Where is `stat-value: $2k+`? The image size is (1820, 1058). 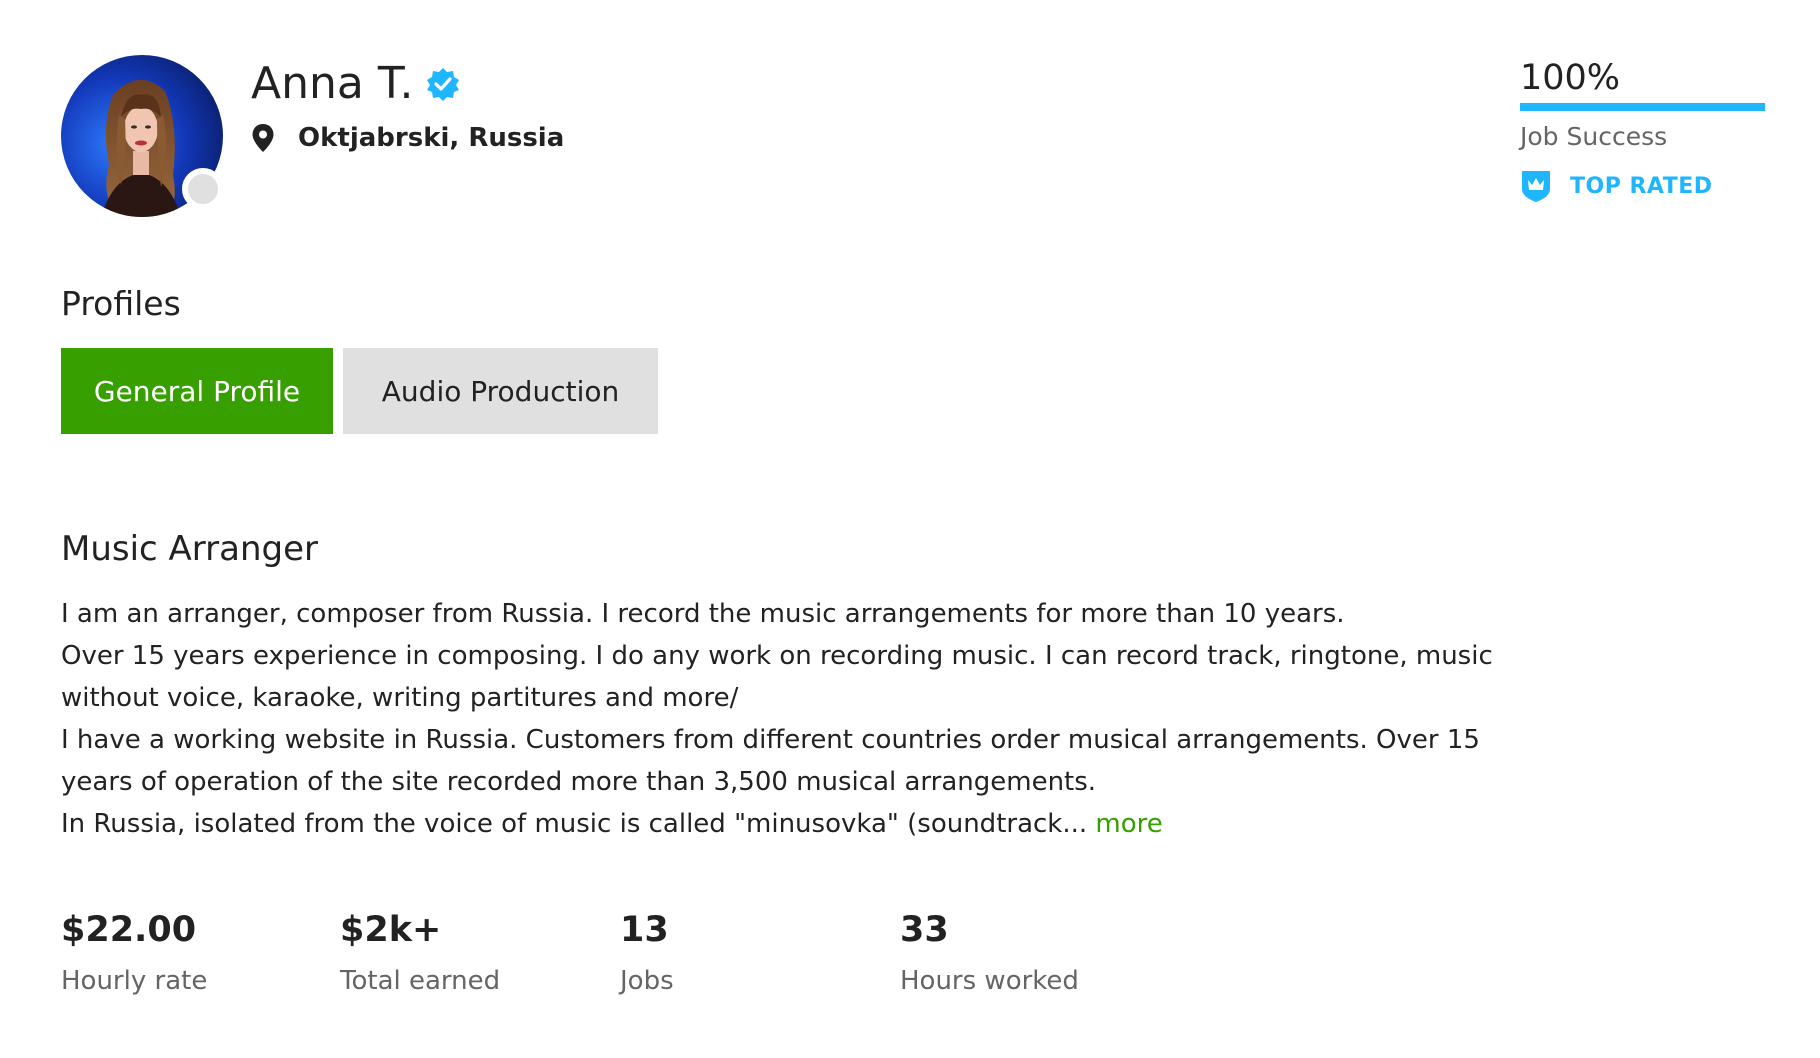
stat-value: $2k+ is located at coordinates (391, 930).